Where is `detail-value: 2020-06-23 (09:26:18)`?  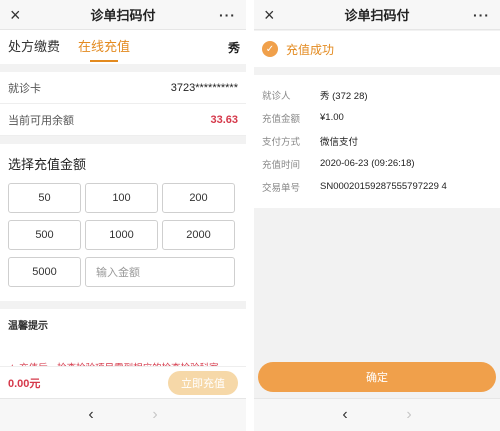
detail-value: 2020-06-23 (09:26:18) is located at coordinates (367, 163).